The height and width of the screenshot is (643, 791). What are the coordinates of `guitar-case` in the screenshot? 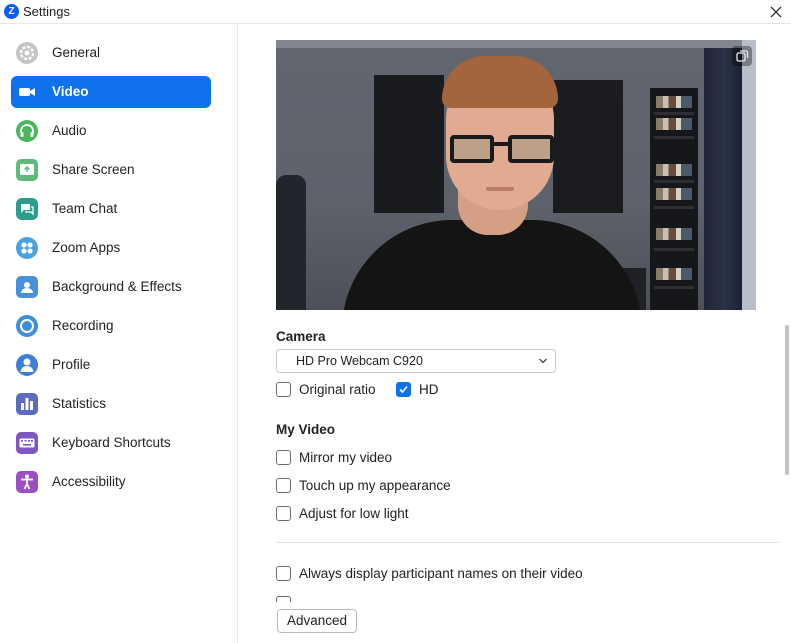 It's located at (291, 242).